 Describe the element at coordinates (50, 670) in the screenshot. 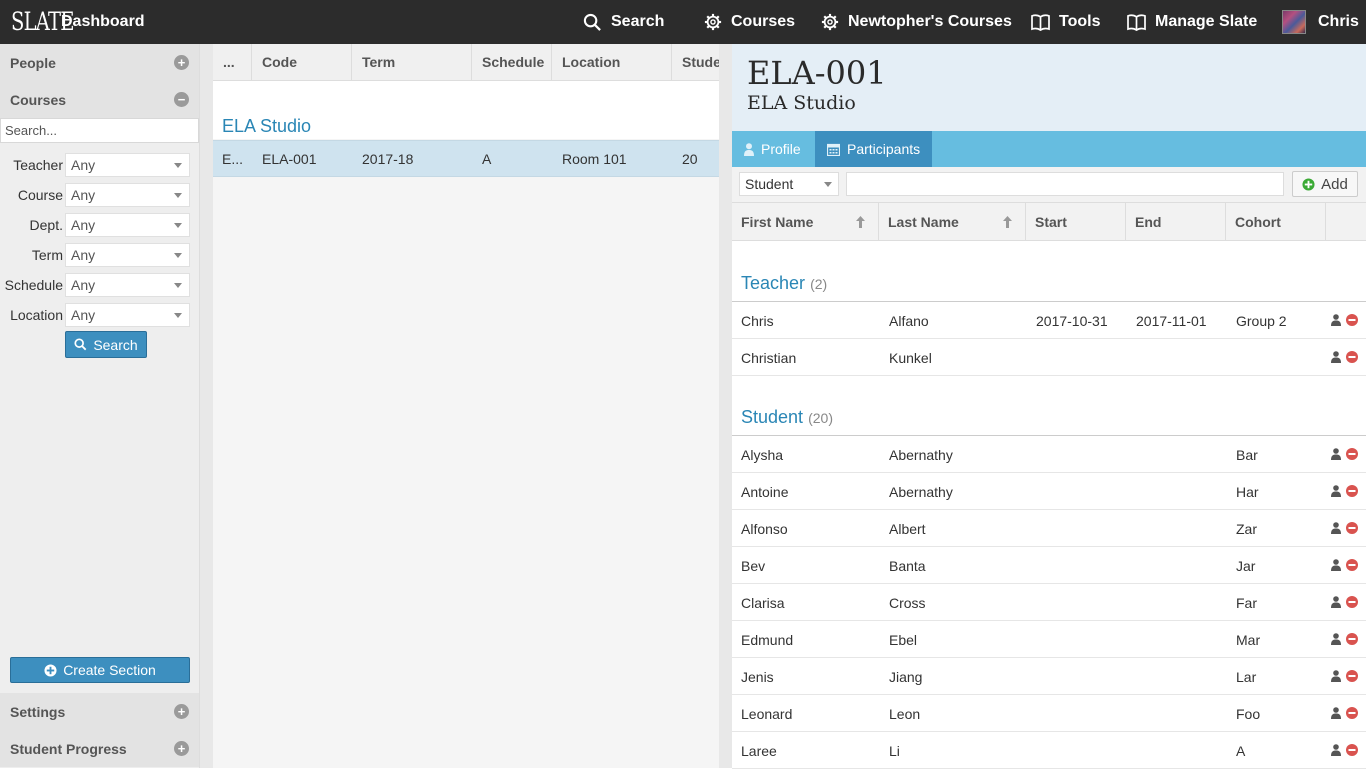

I see `plus-circle-icon` at that location.